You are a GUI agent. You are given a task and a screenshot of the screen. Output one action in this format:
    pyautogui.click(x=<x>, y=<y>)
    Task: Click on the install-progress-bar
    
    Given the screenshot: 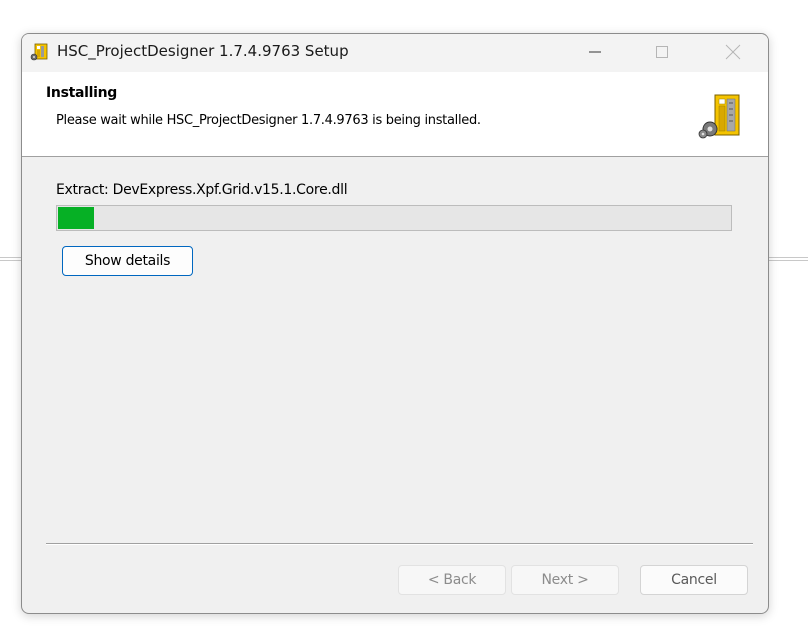 What is the action you would take?
    pyautogui.click(x=394, y=218)
    